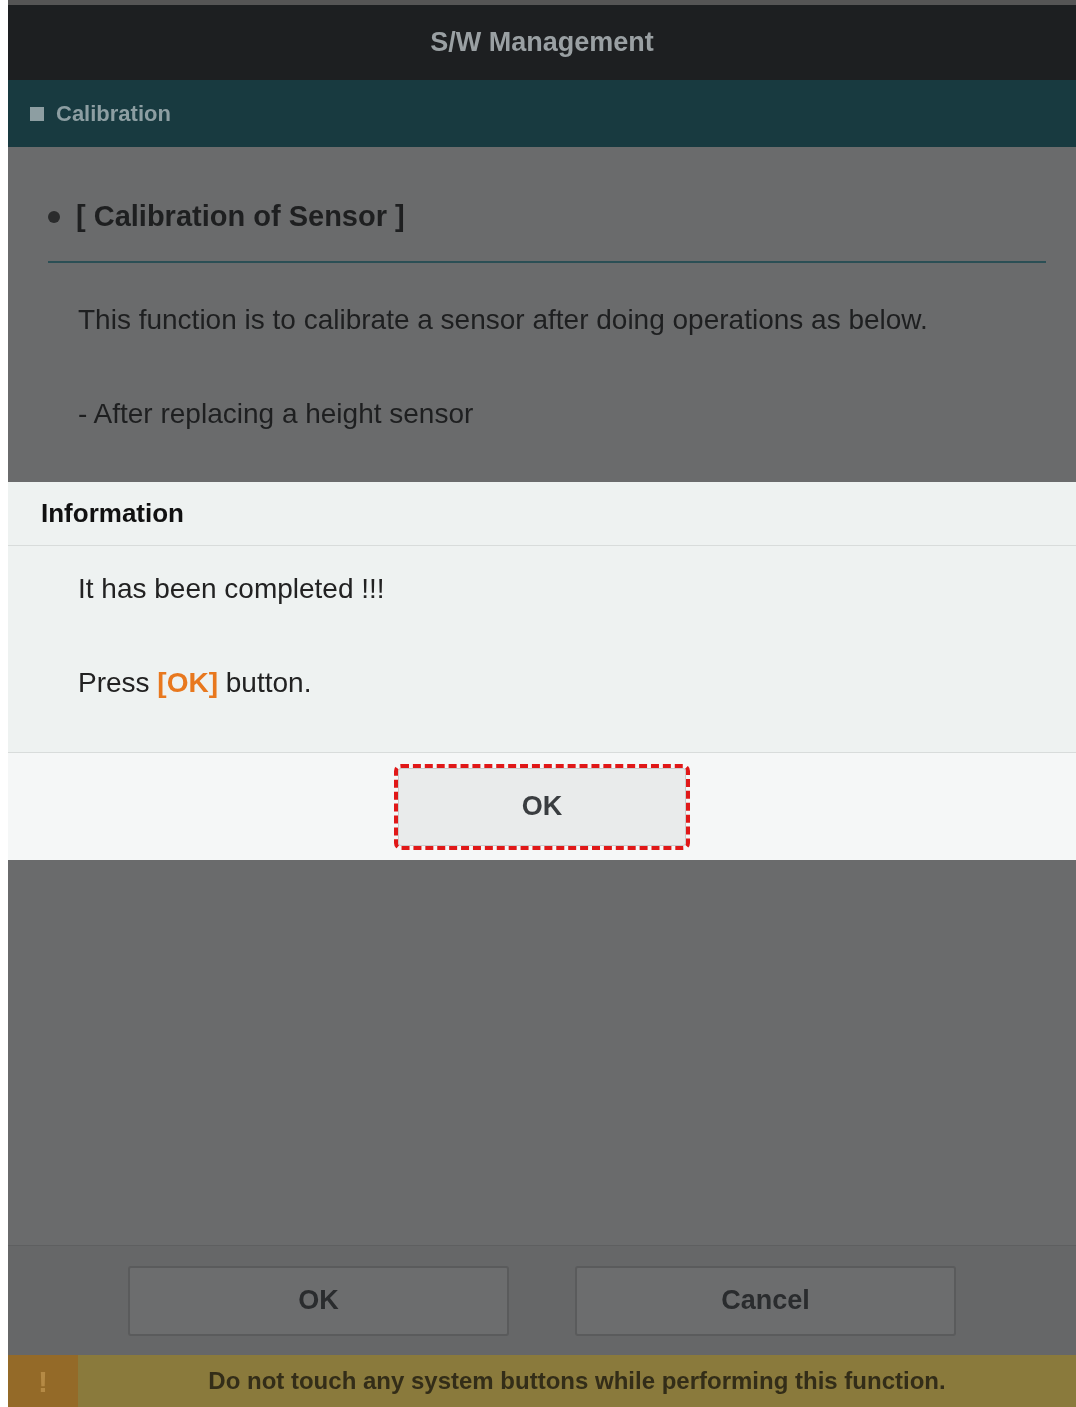 This screenshot has height=1407, width=1076. I want to click on section-title: Calibration, so click(113, 114).